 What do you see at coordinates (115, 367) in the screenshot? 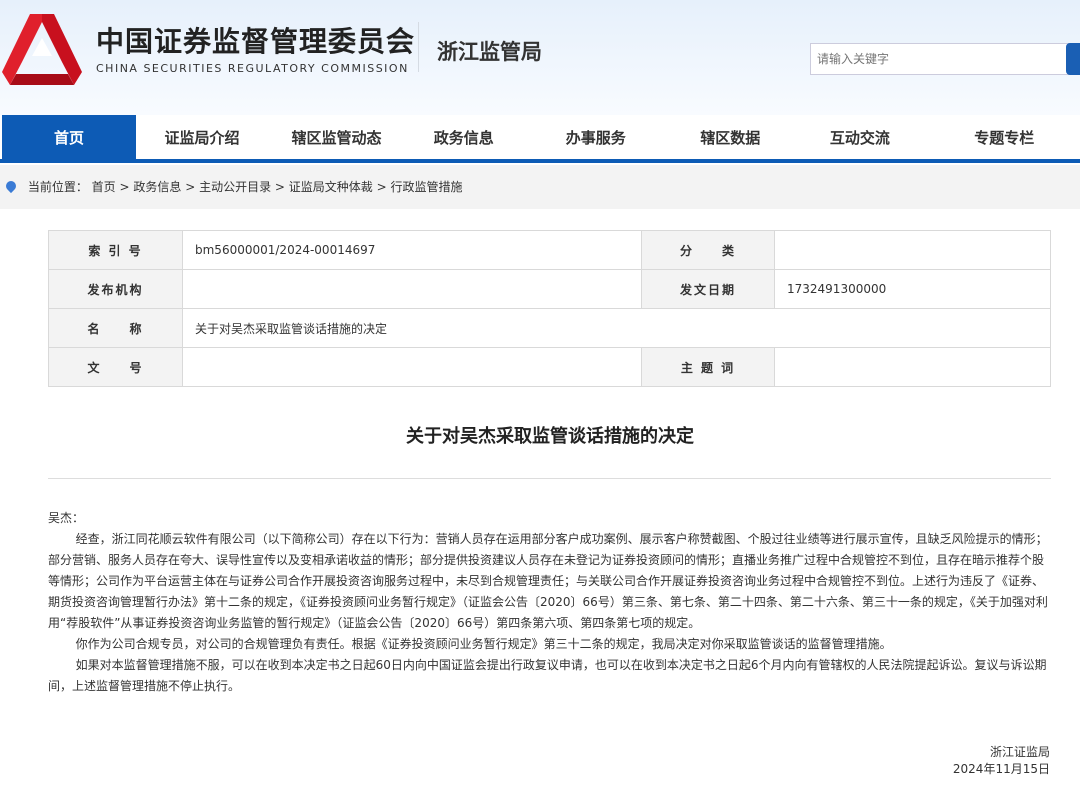
I see `docno-label: 文 号` at bounding box center [115, 367].